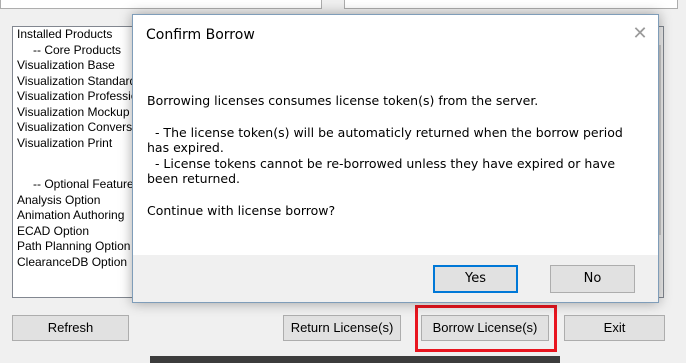 This screenshot has height=363, width=686. What do you see at coordinates (78, 113) in the screenshot?
I see `list-item: Visualization Mockup` at bounding box center [78, 113].